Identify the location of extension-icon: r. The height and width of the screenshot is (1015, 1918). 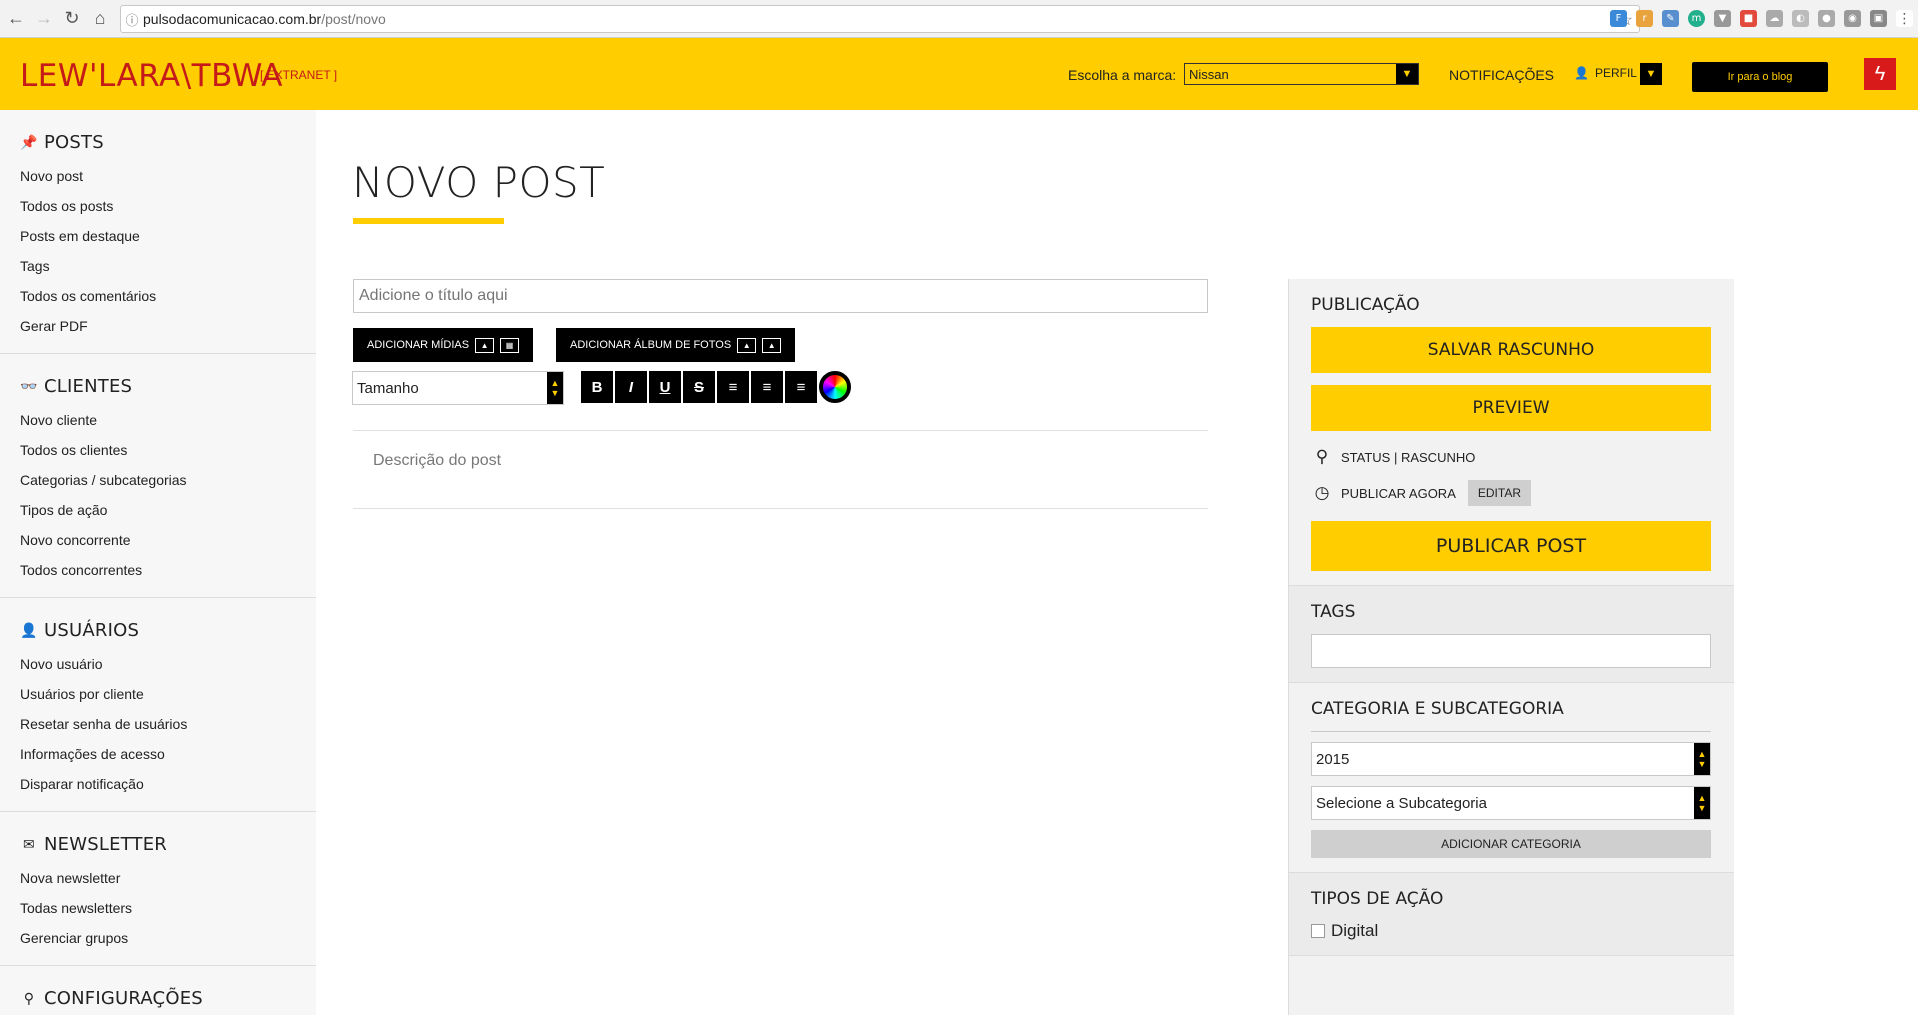
(1644, 18).